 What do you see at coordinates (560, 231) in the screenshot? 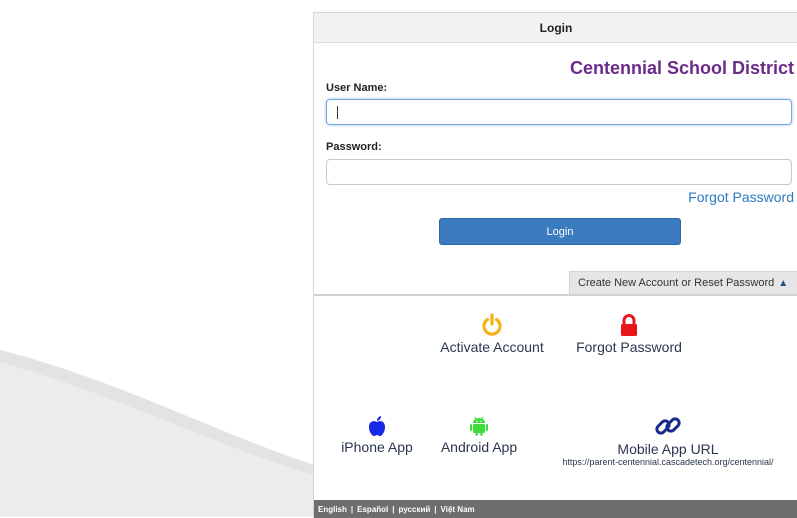
I see `login-button: Login` at bounding box center [560, 231].